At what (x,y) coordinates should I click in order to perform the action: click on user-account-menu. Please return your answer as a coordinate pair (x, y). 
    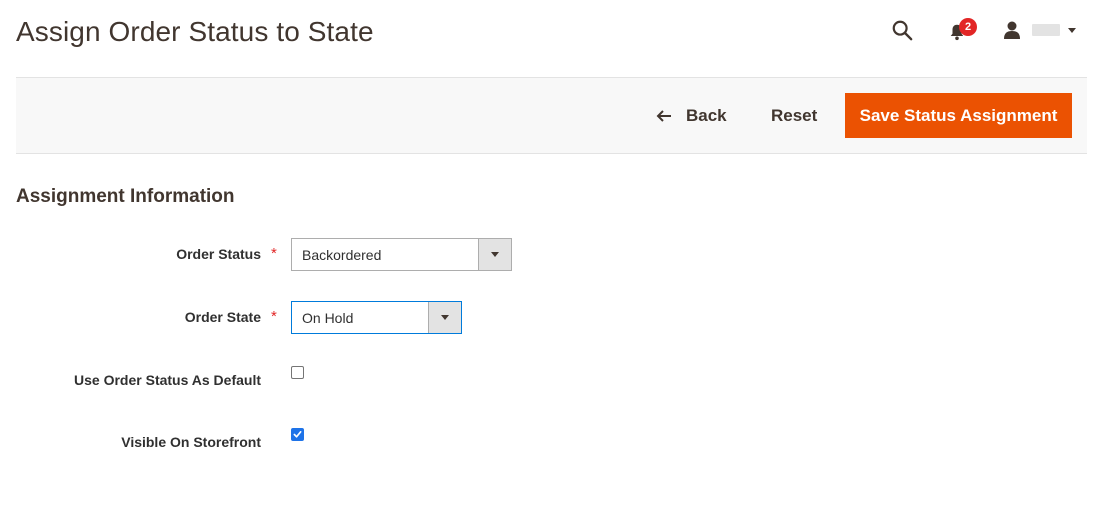
    Looking at the image, I should click on (1039, 30).